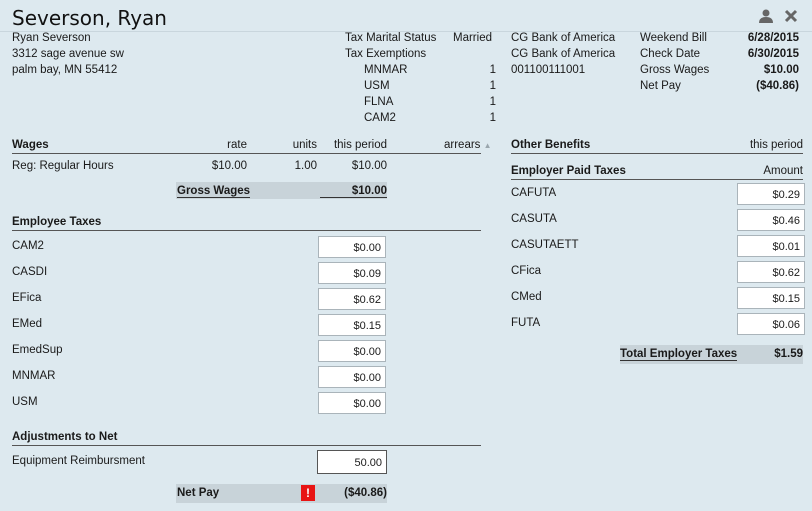 The image size is (812, 511). What do you see at coordinates (51, 38) in the screenshot?
I see `address-line-1: Ryan Severson` at bounding box center [51, 38].